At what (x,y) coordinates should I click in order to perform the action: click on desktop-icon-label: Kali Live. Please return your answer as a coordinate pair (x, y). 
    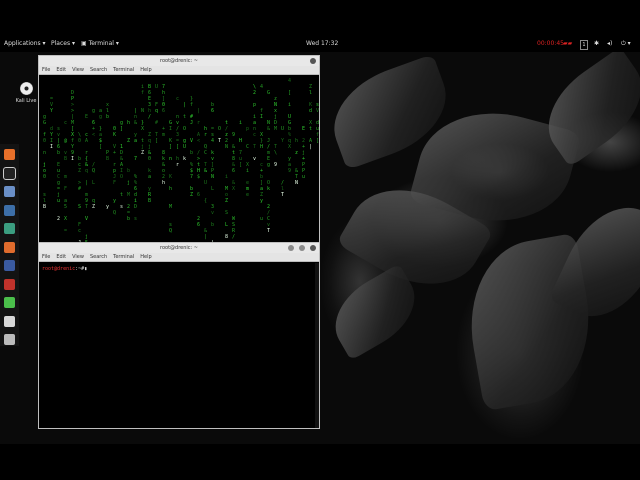
    Looking at the image, I should click on (26, 101).